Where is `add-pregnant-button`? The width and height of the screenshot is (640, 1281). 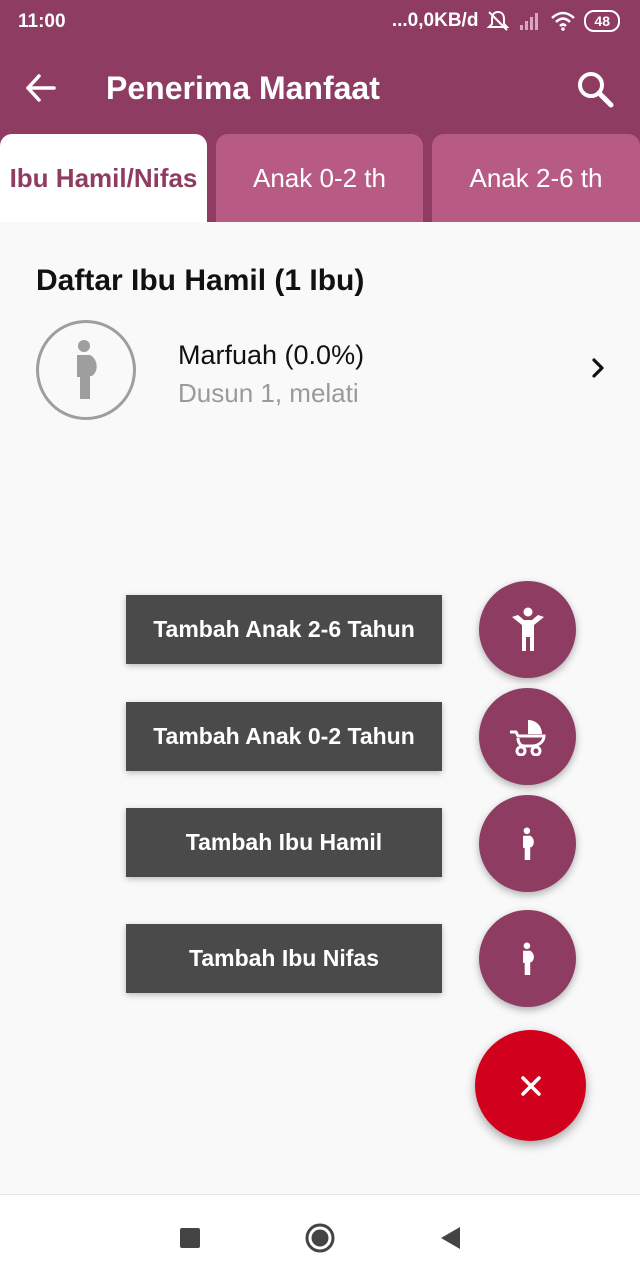
add-pregnant-button is located at coordinates (527, 843).